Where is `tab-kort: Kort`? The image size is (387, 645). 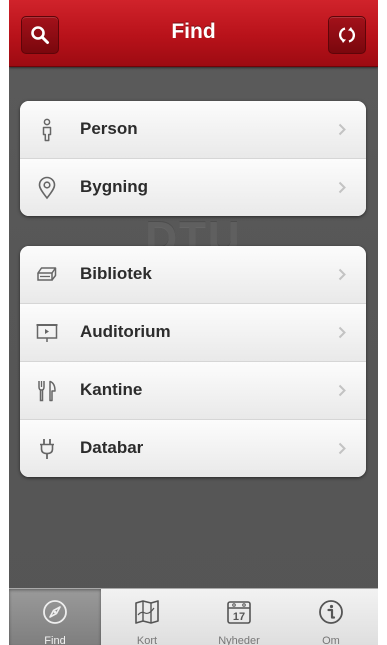 tab-kort: Kort is located at coordinates (147, 617).